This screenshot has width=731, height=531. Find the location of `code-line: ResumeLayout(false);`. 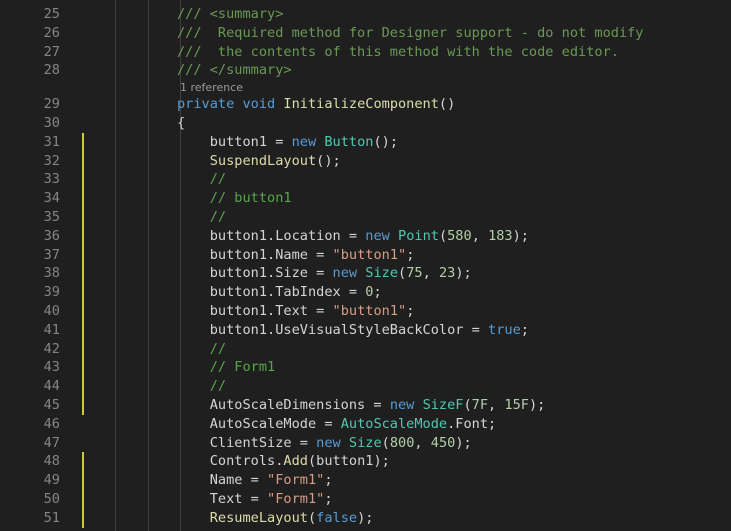

code-line: ResumeLayout(false); is located at coordinates (275, 518).